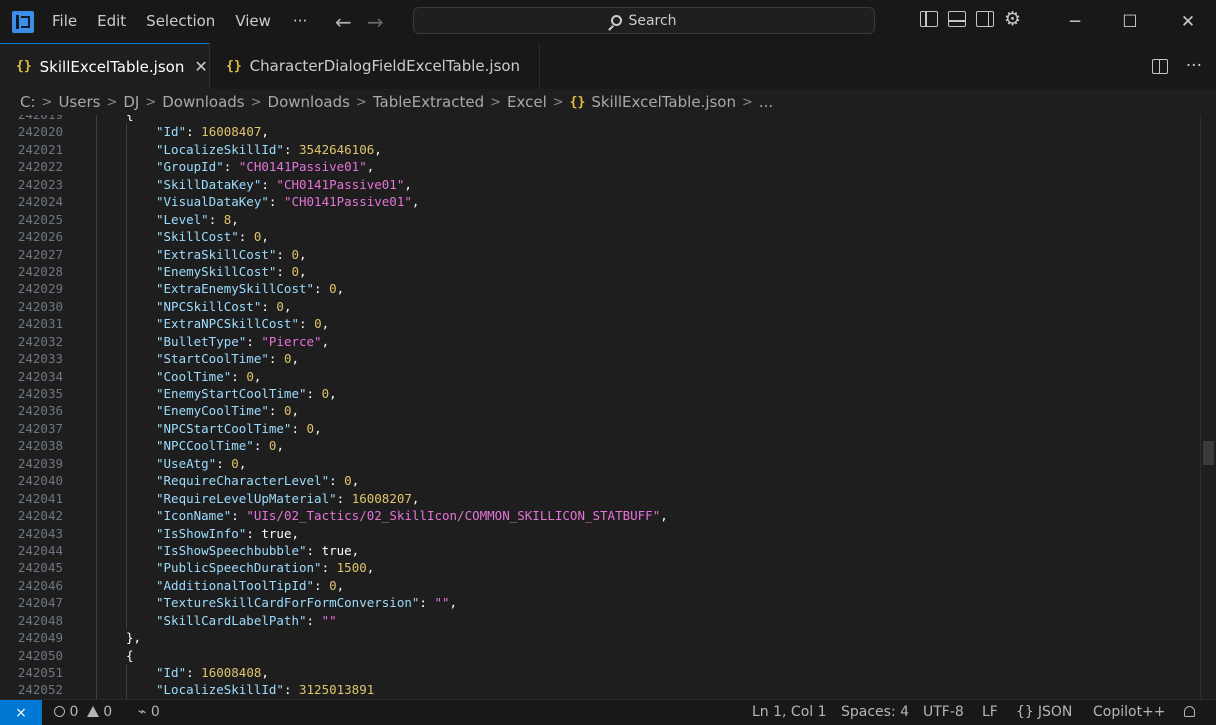 The height and width of the screenshot is (725, 1216). Describe the element at coordinates (83, 712) in the screenshot. I see `problems-status: 0 0` at that location.